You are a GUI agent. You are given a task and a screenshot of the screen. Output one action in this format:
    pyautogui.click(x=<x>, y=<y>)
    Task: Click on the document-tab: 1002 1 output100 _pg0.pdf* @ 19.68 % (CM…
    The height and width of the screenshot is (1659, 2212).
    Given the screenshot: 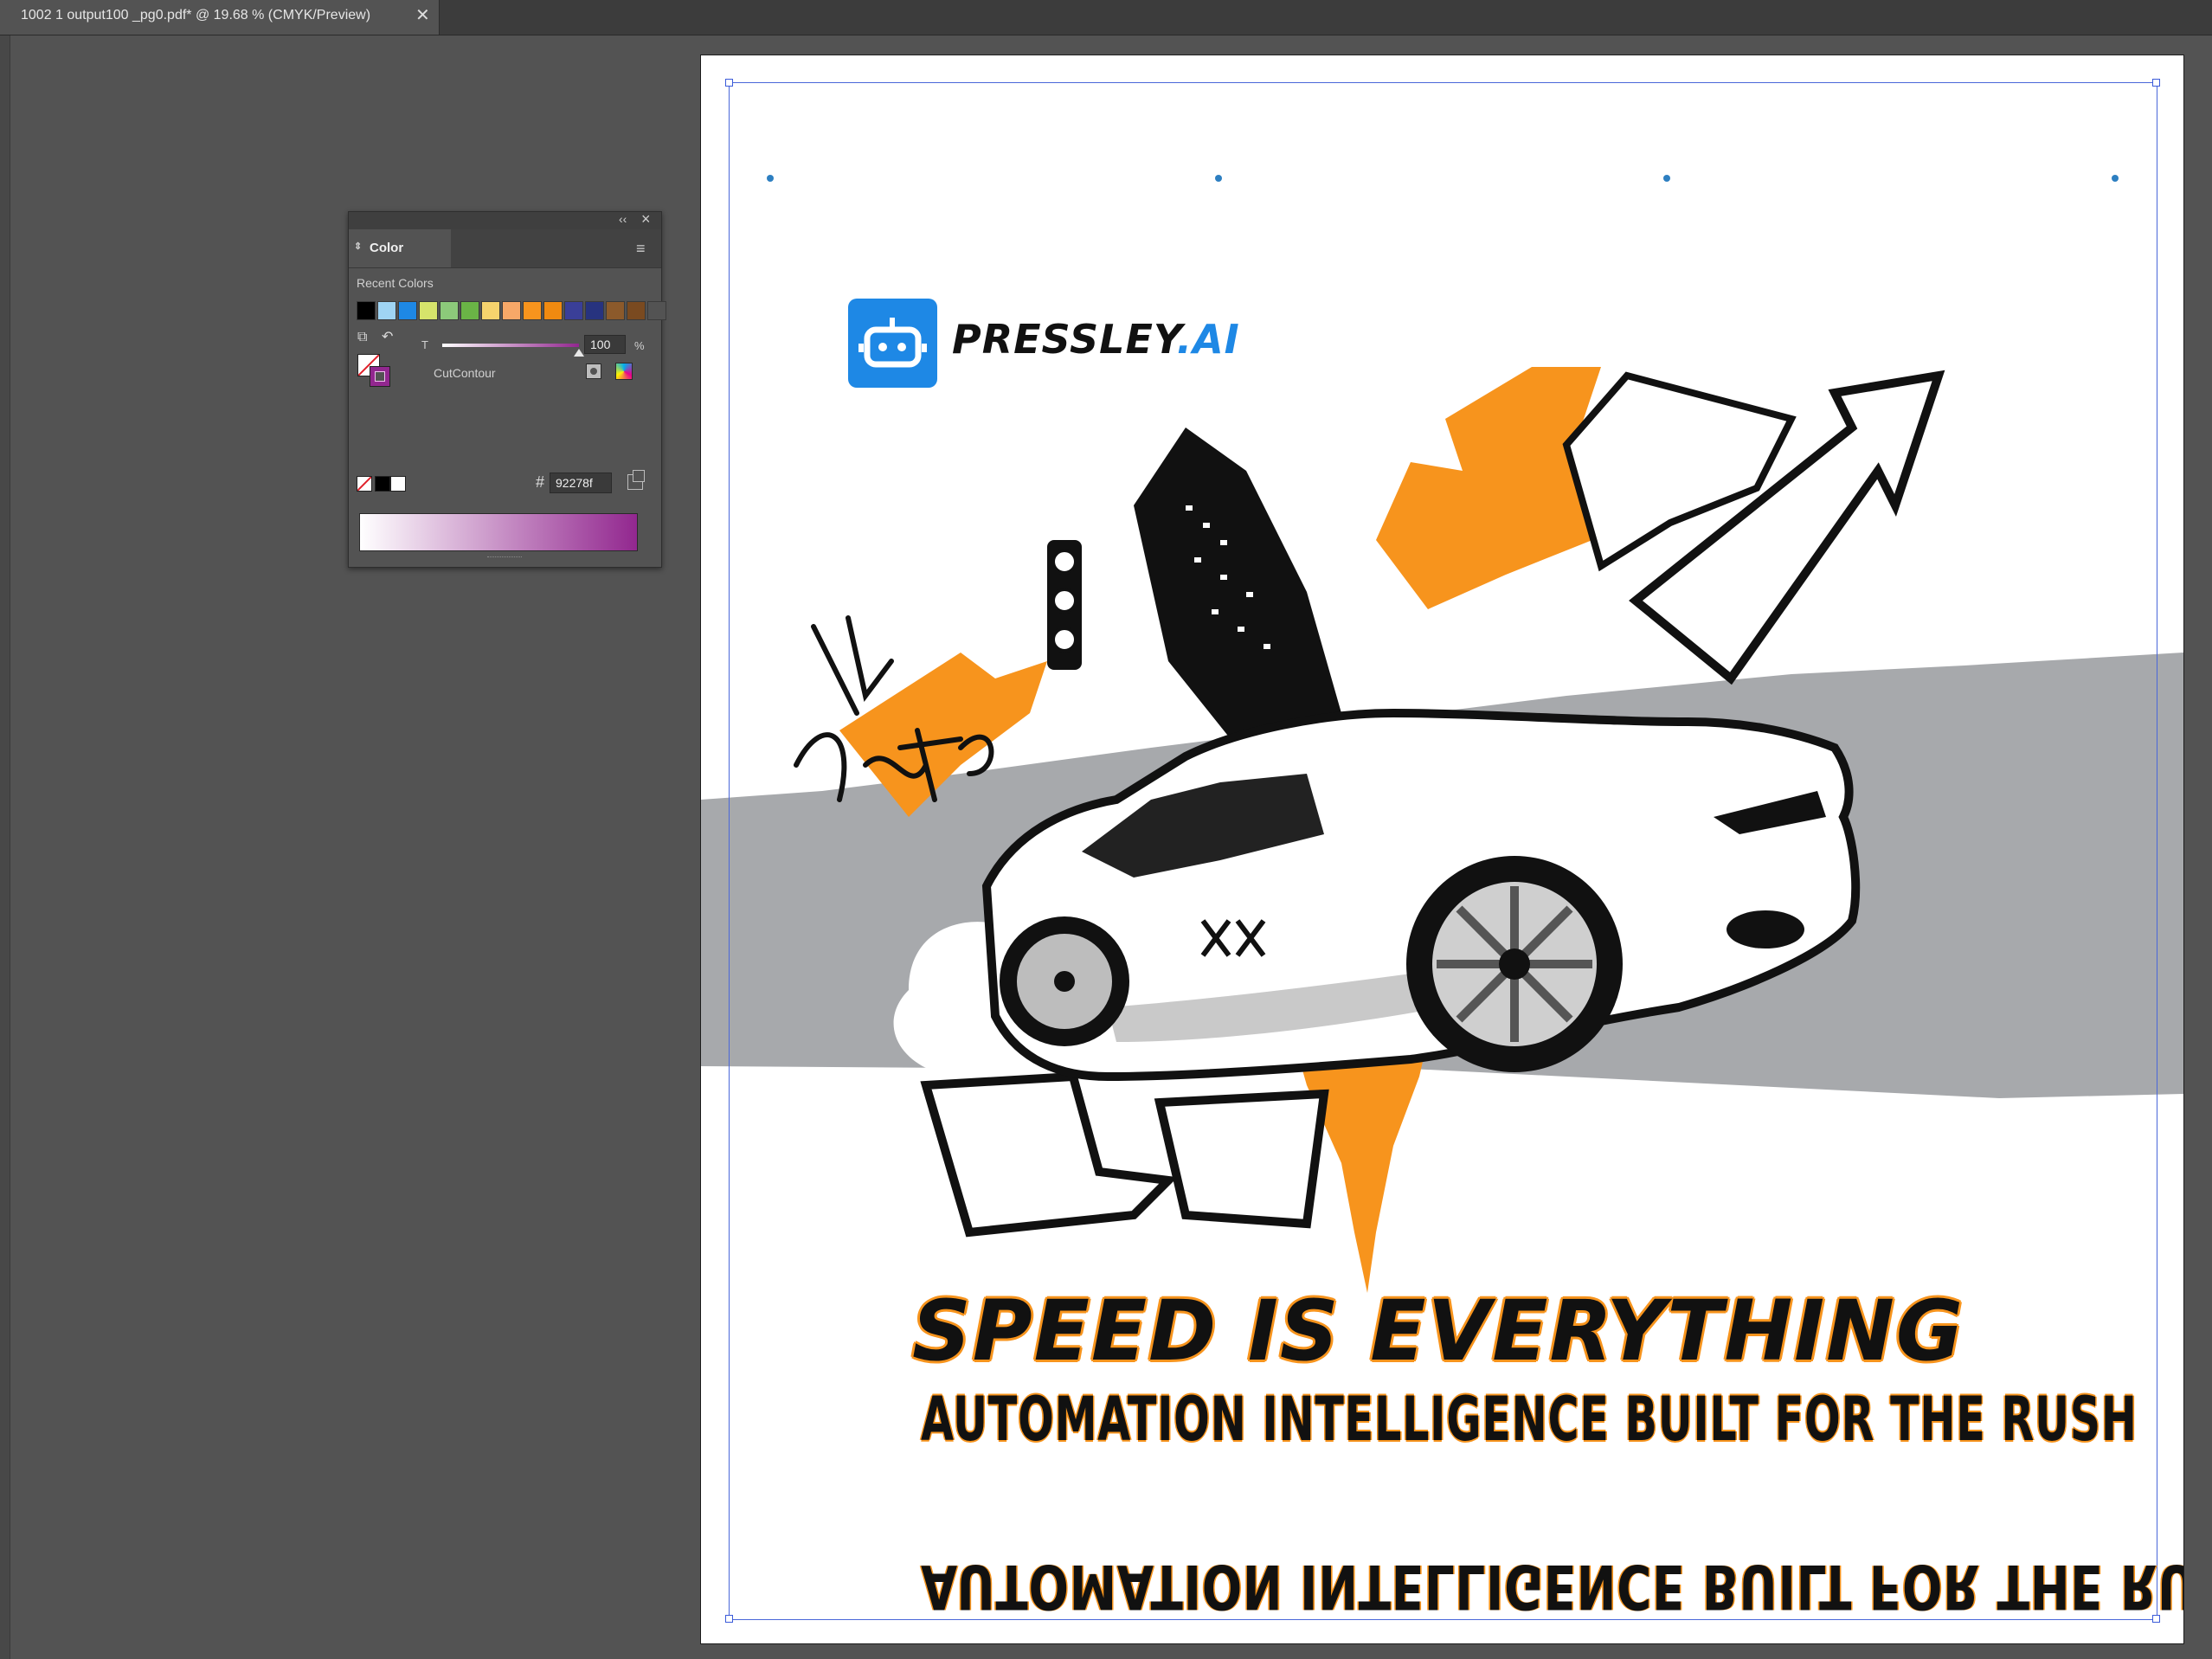 What is the action you would take?
    pyautogui.click(x=220, y=17)
    